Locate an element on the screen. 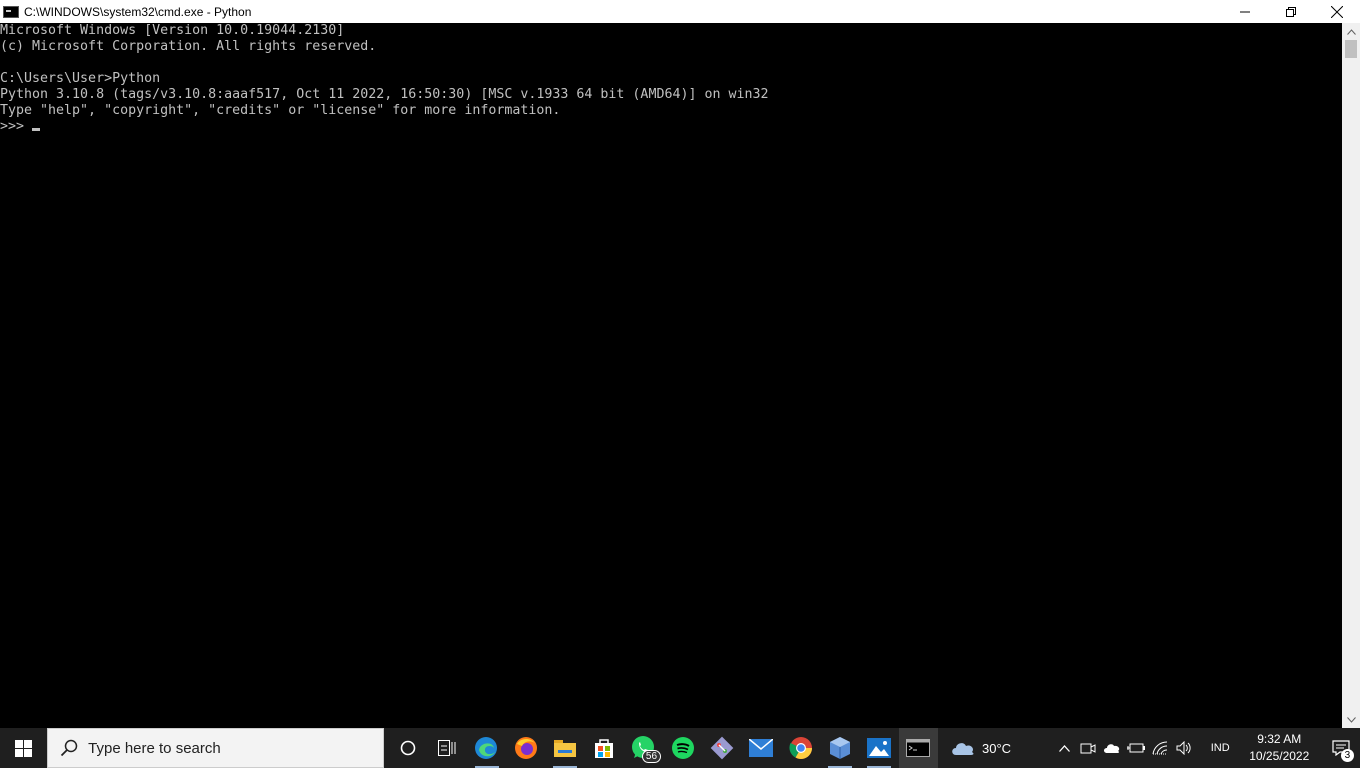 The width and height of the screenshot is (1360, 768). chrome-icon is located at coordinates (800, 748).